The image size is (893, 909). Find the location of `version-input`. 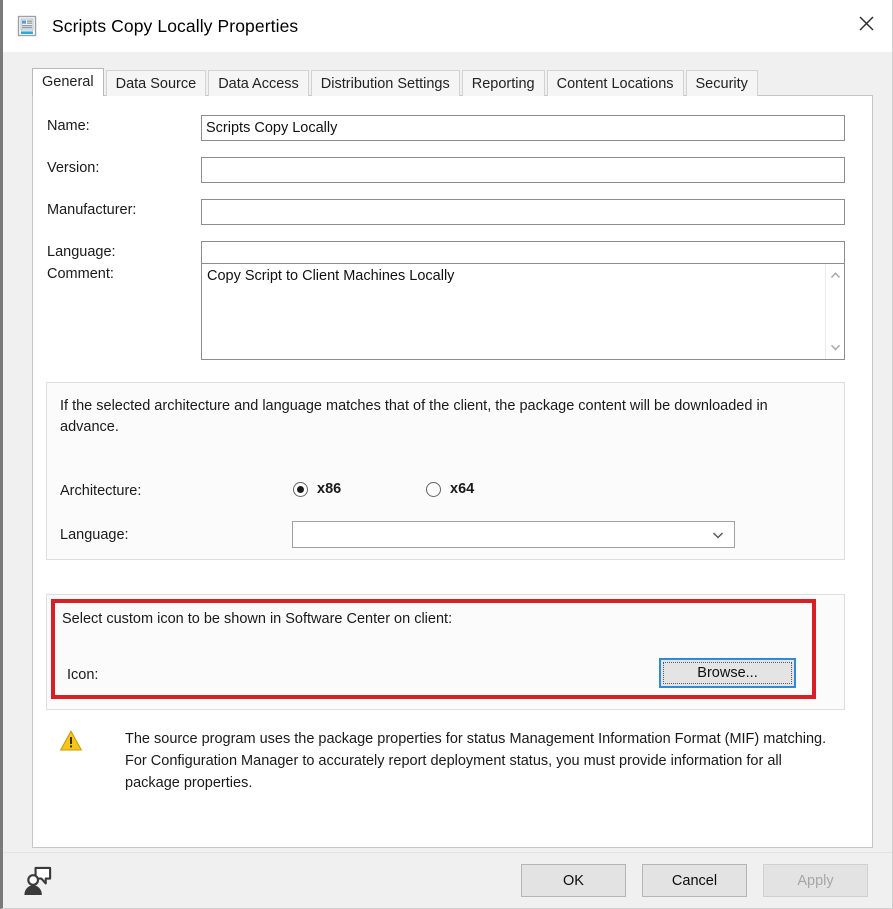

version-input is located at coordinates (523, 170).